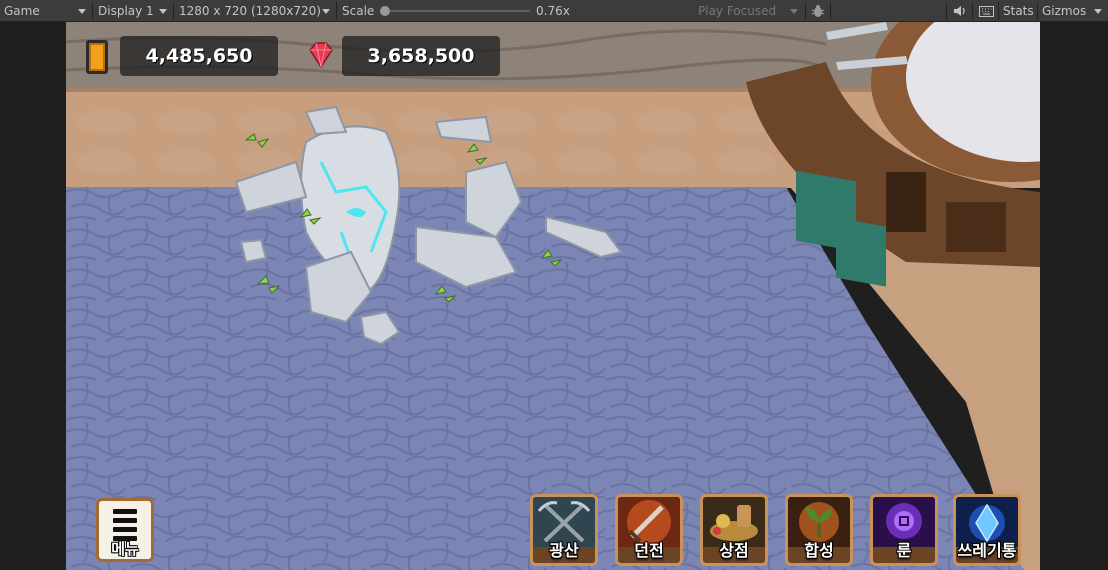 This screenshot has width=1108, height=570. I want to click on dungeon-button: 던전, so click(649, 530).